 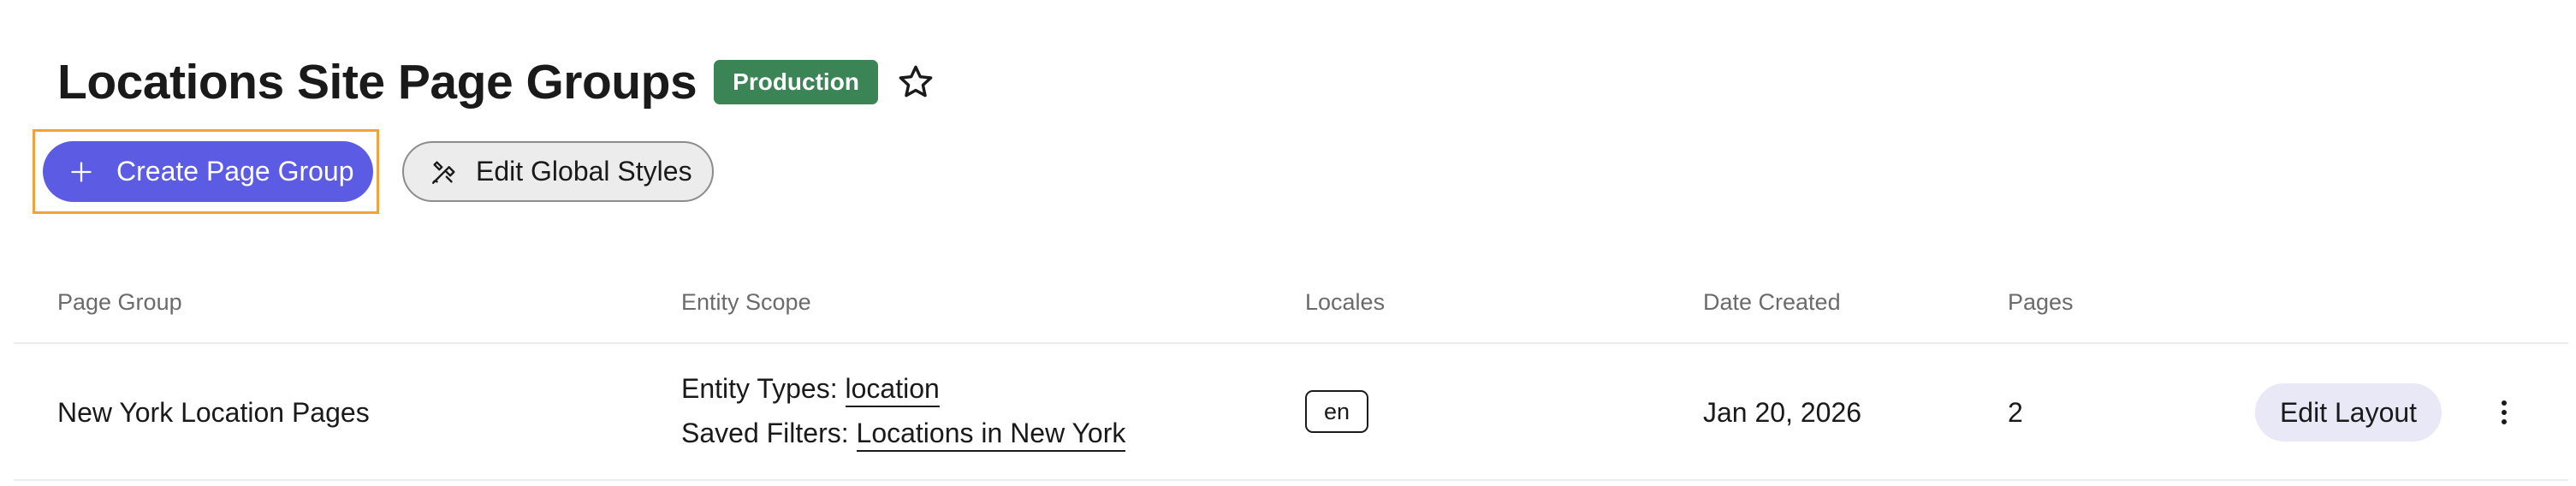 What do you see at coordinates (235, 171) in the screenshot?
I see `create-page-group-label: Create Page Group` at bounding box center [235, 171].